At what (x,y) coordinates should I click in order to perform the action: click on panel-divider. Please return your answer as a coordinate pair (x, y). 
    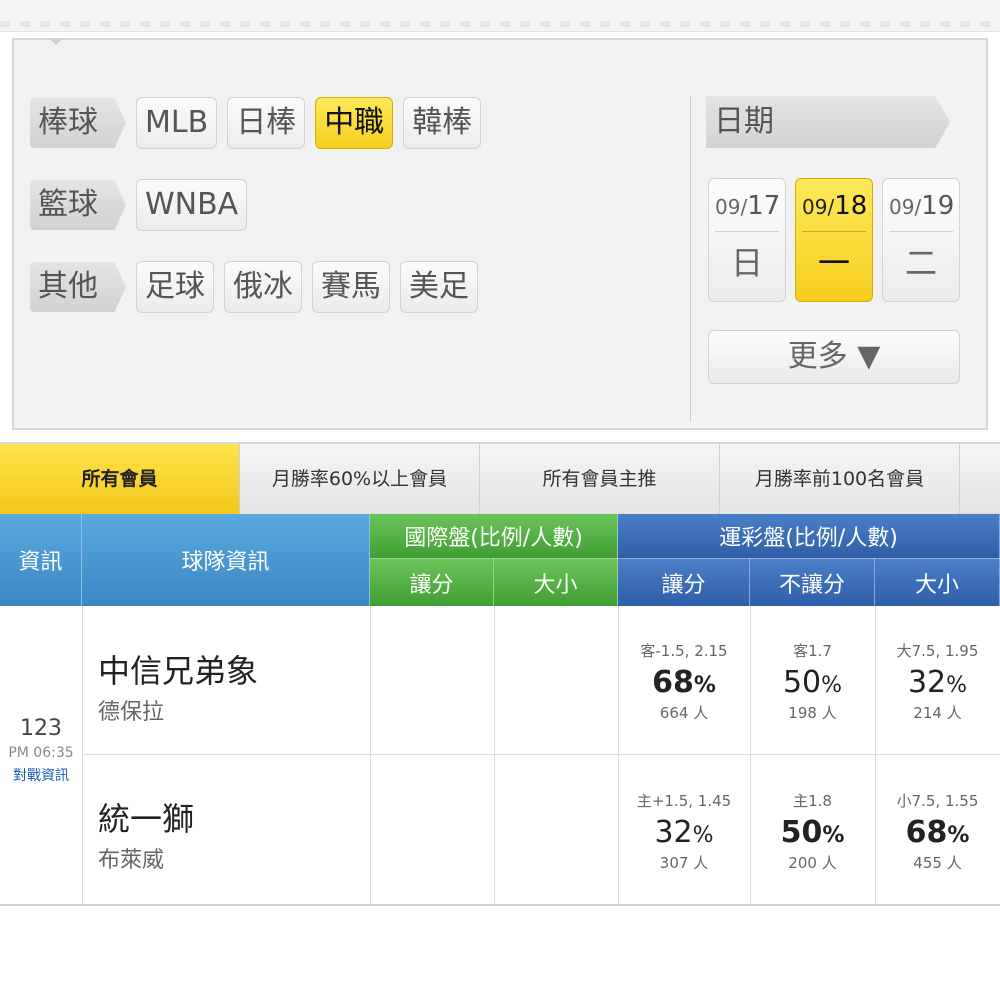
    Looking at the image, I should click on (690, 259).